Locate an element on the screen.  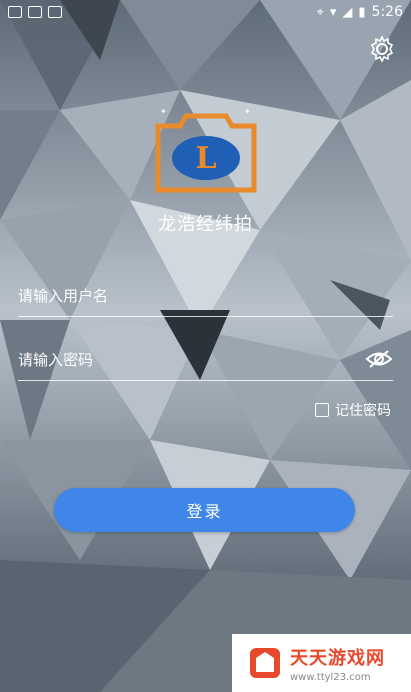
password-field is located at coordinates (205, 360).